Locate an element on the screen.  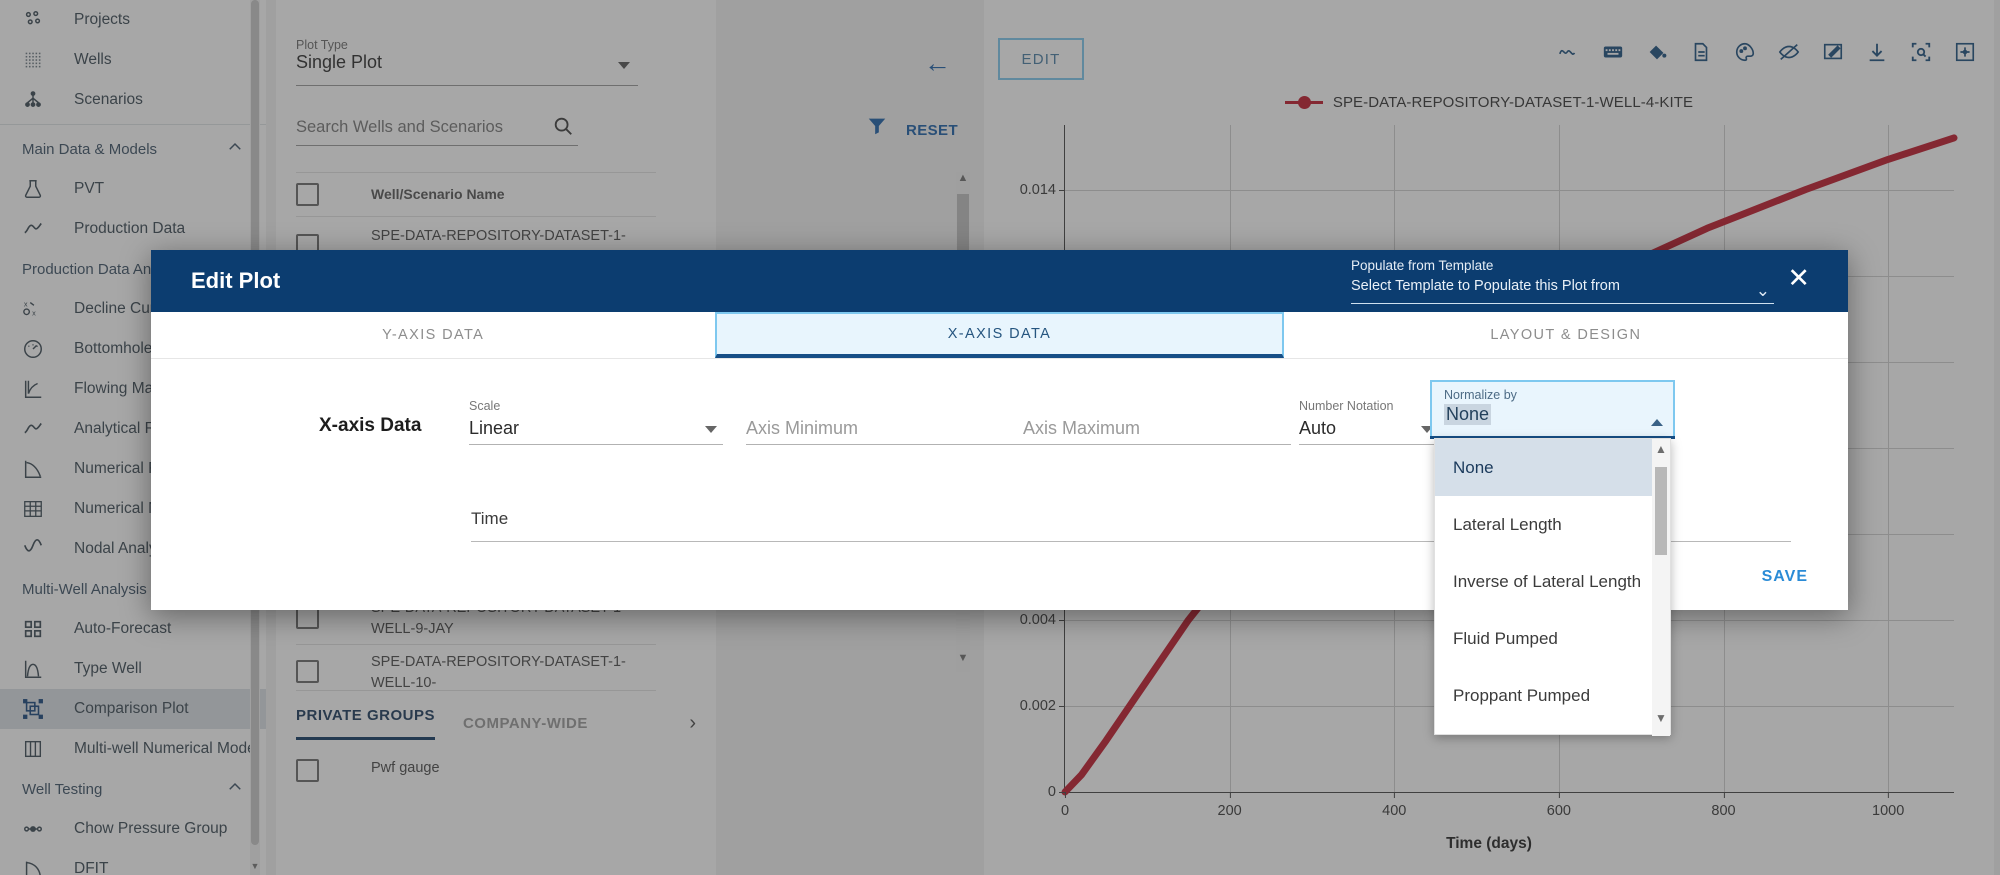
number-notation-label: Number Notation is located at coordinates (1346, 406).